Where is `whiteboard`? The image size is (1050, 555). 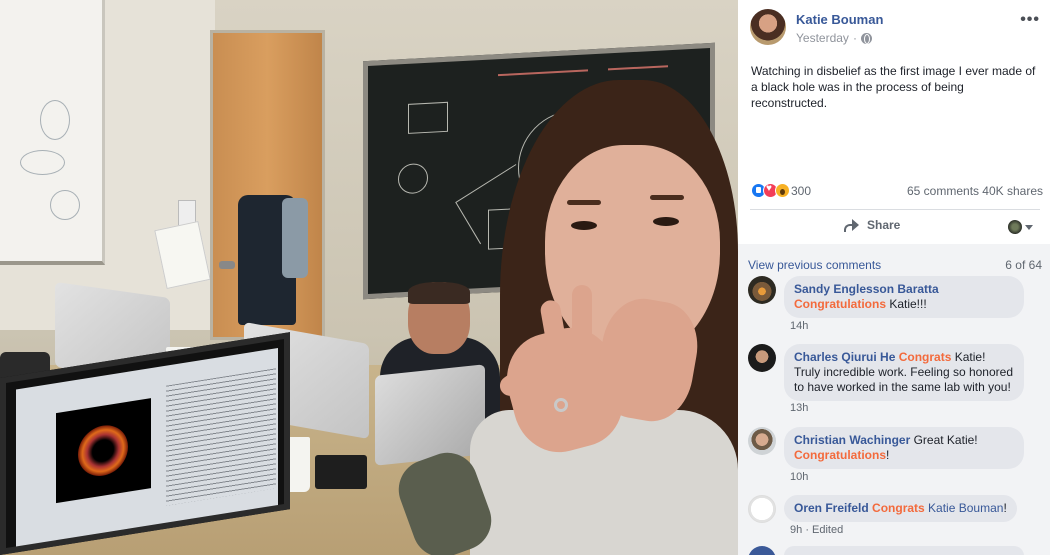 whiteboard is located at coordinates (52, 132).